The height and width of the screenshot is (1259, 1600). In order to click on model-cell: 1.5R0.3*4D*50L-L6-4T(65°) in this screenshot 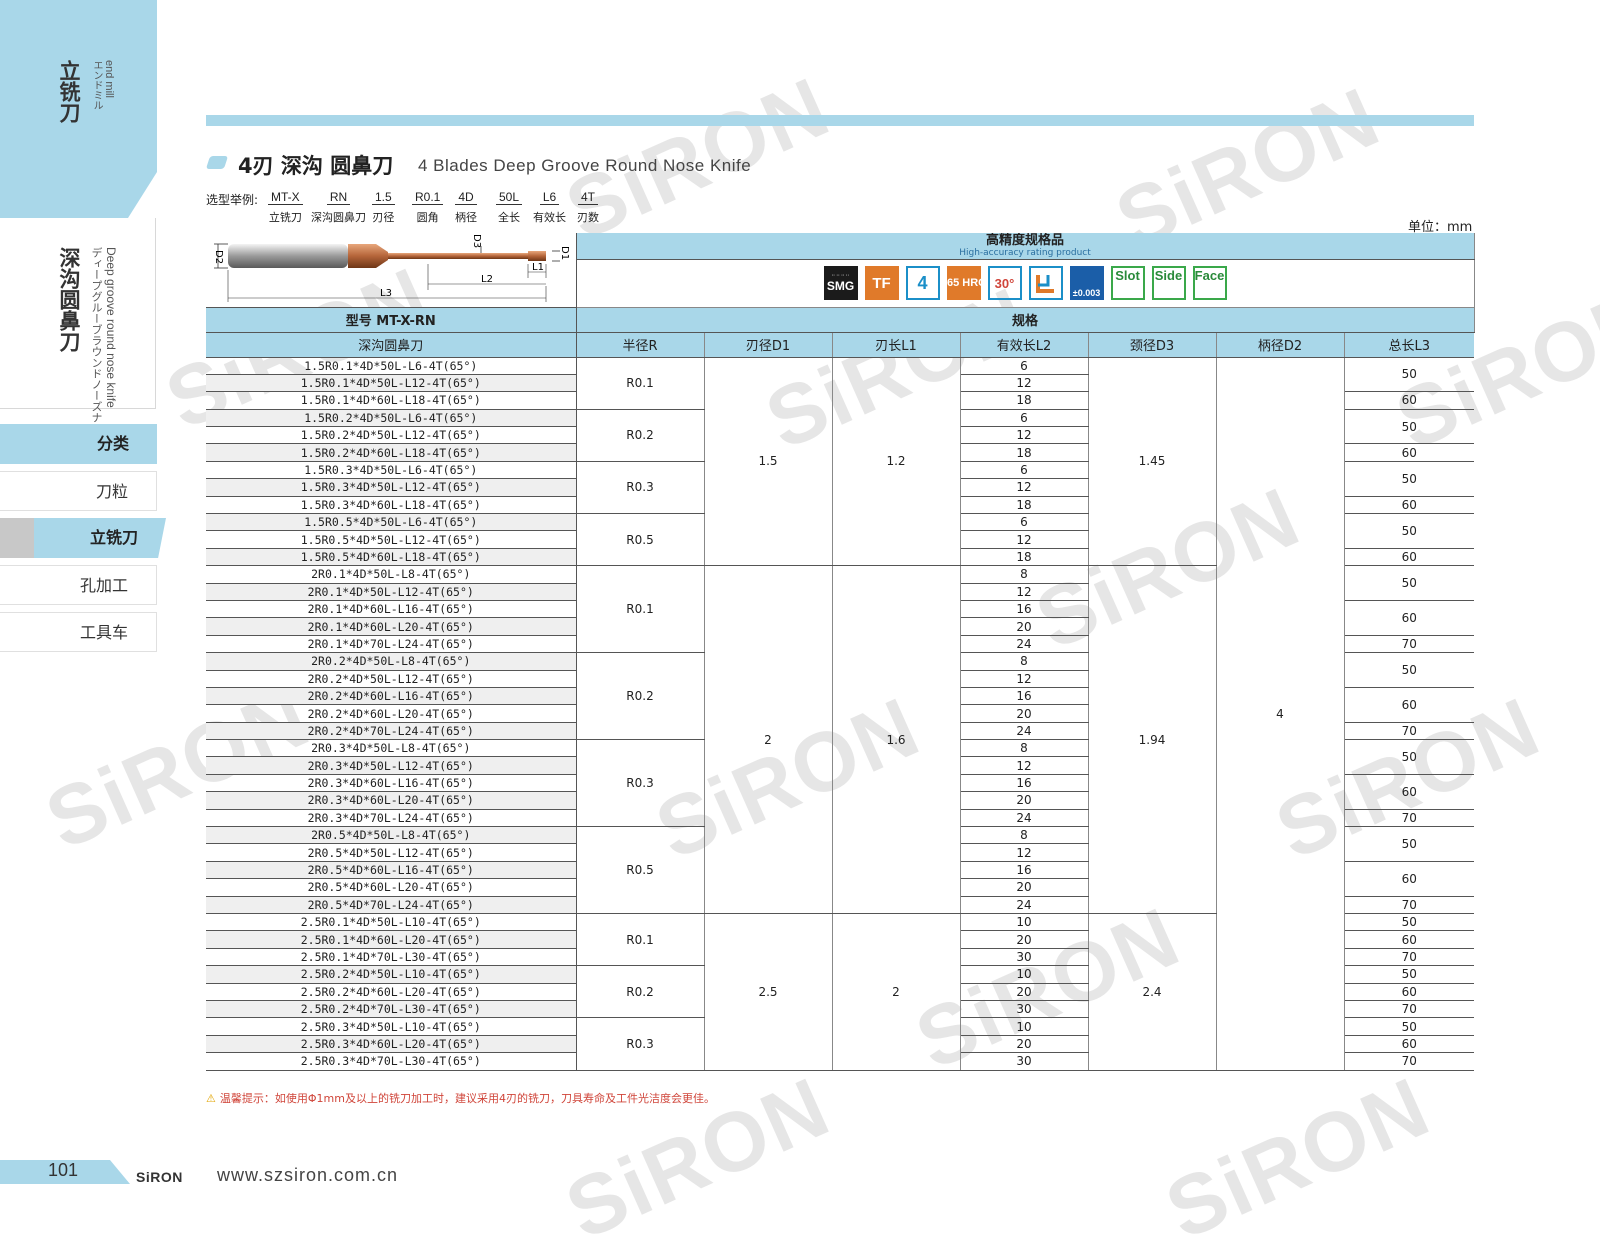, I will do `click(391, 470)`.